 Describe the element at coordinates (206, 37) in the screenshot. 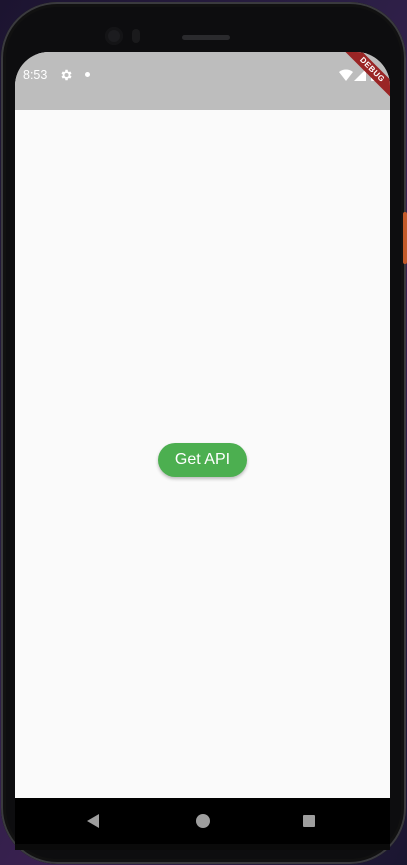

I see `earpiece-speaker` at that location.